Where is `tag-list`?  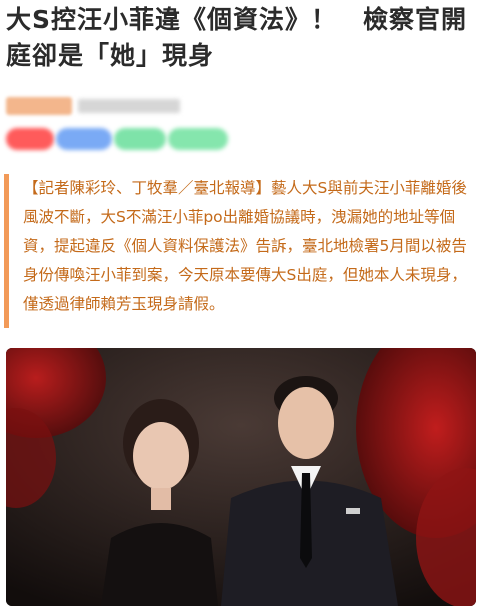 tag-list is located at coordinates (118, 140).